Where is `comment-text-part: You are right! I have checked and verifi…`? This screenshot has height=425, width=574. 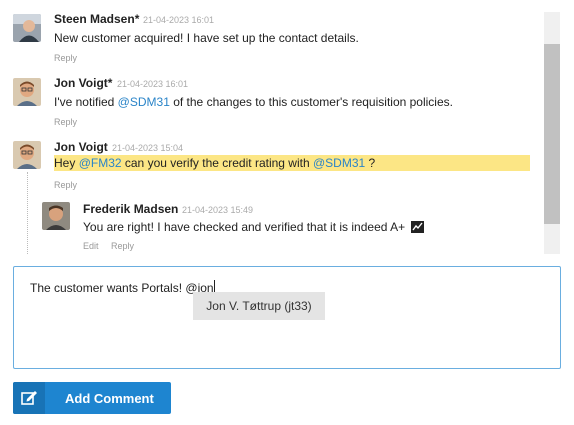
comment-text-part: You are right! I have checked and verifi… is located at coordinates (244, 227).